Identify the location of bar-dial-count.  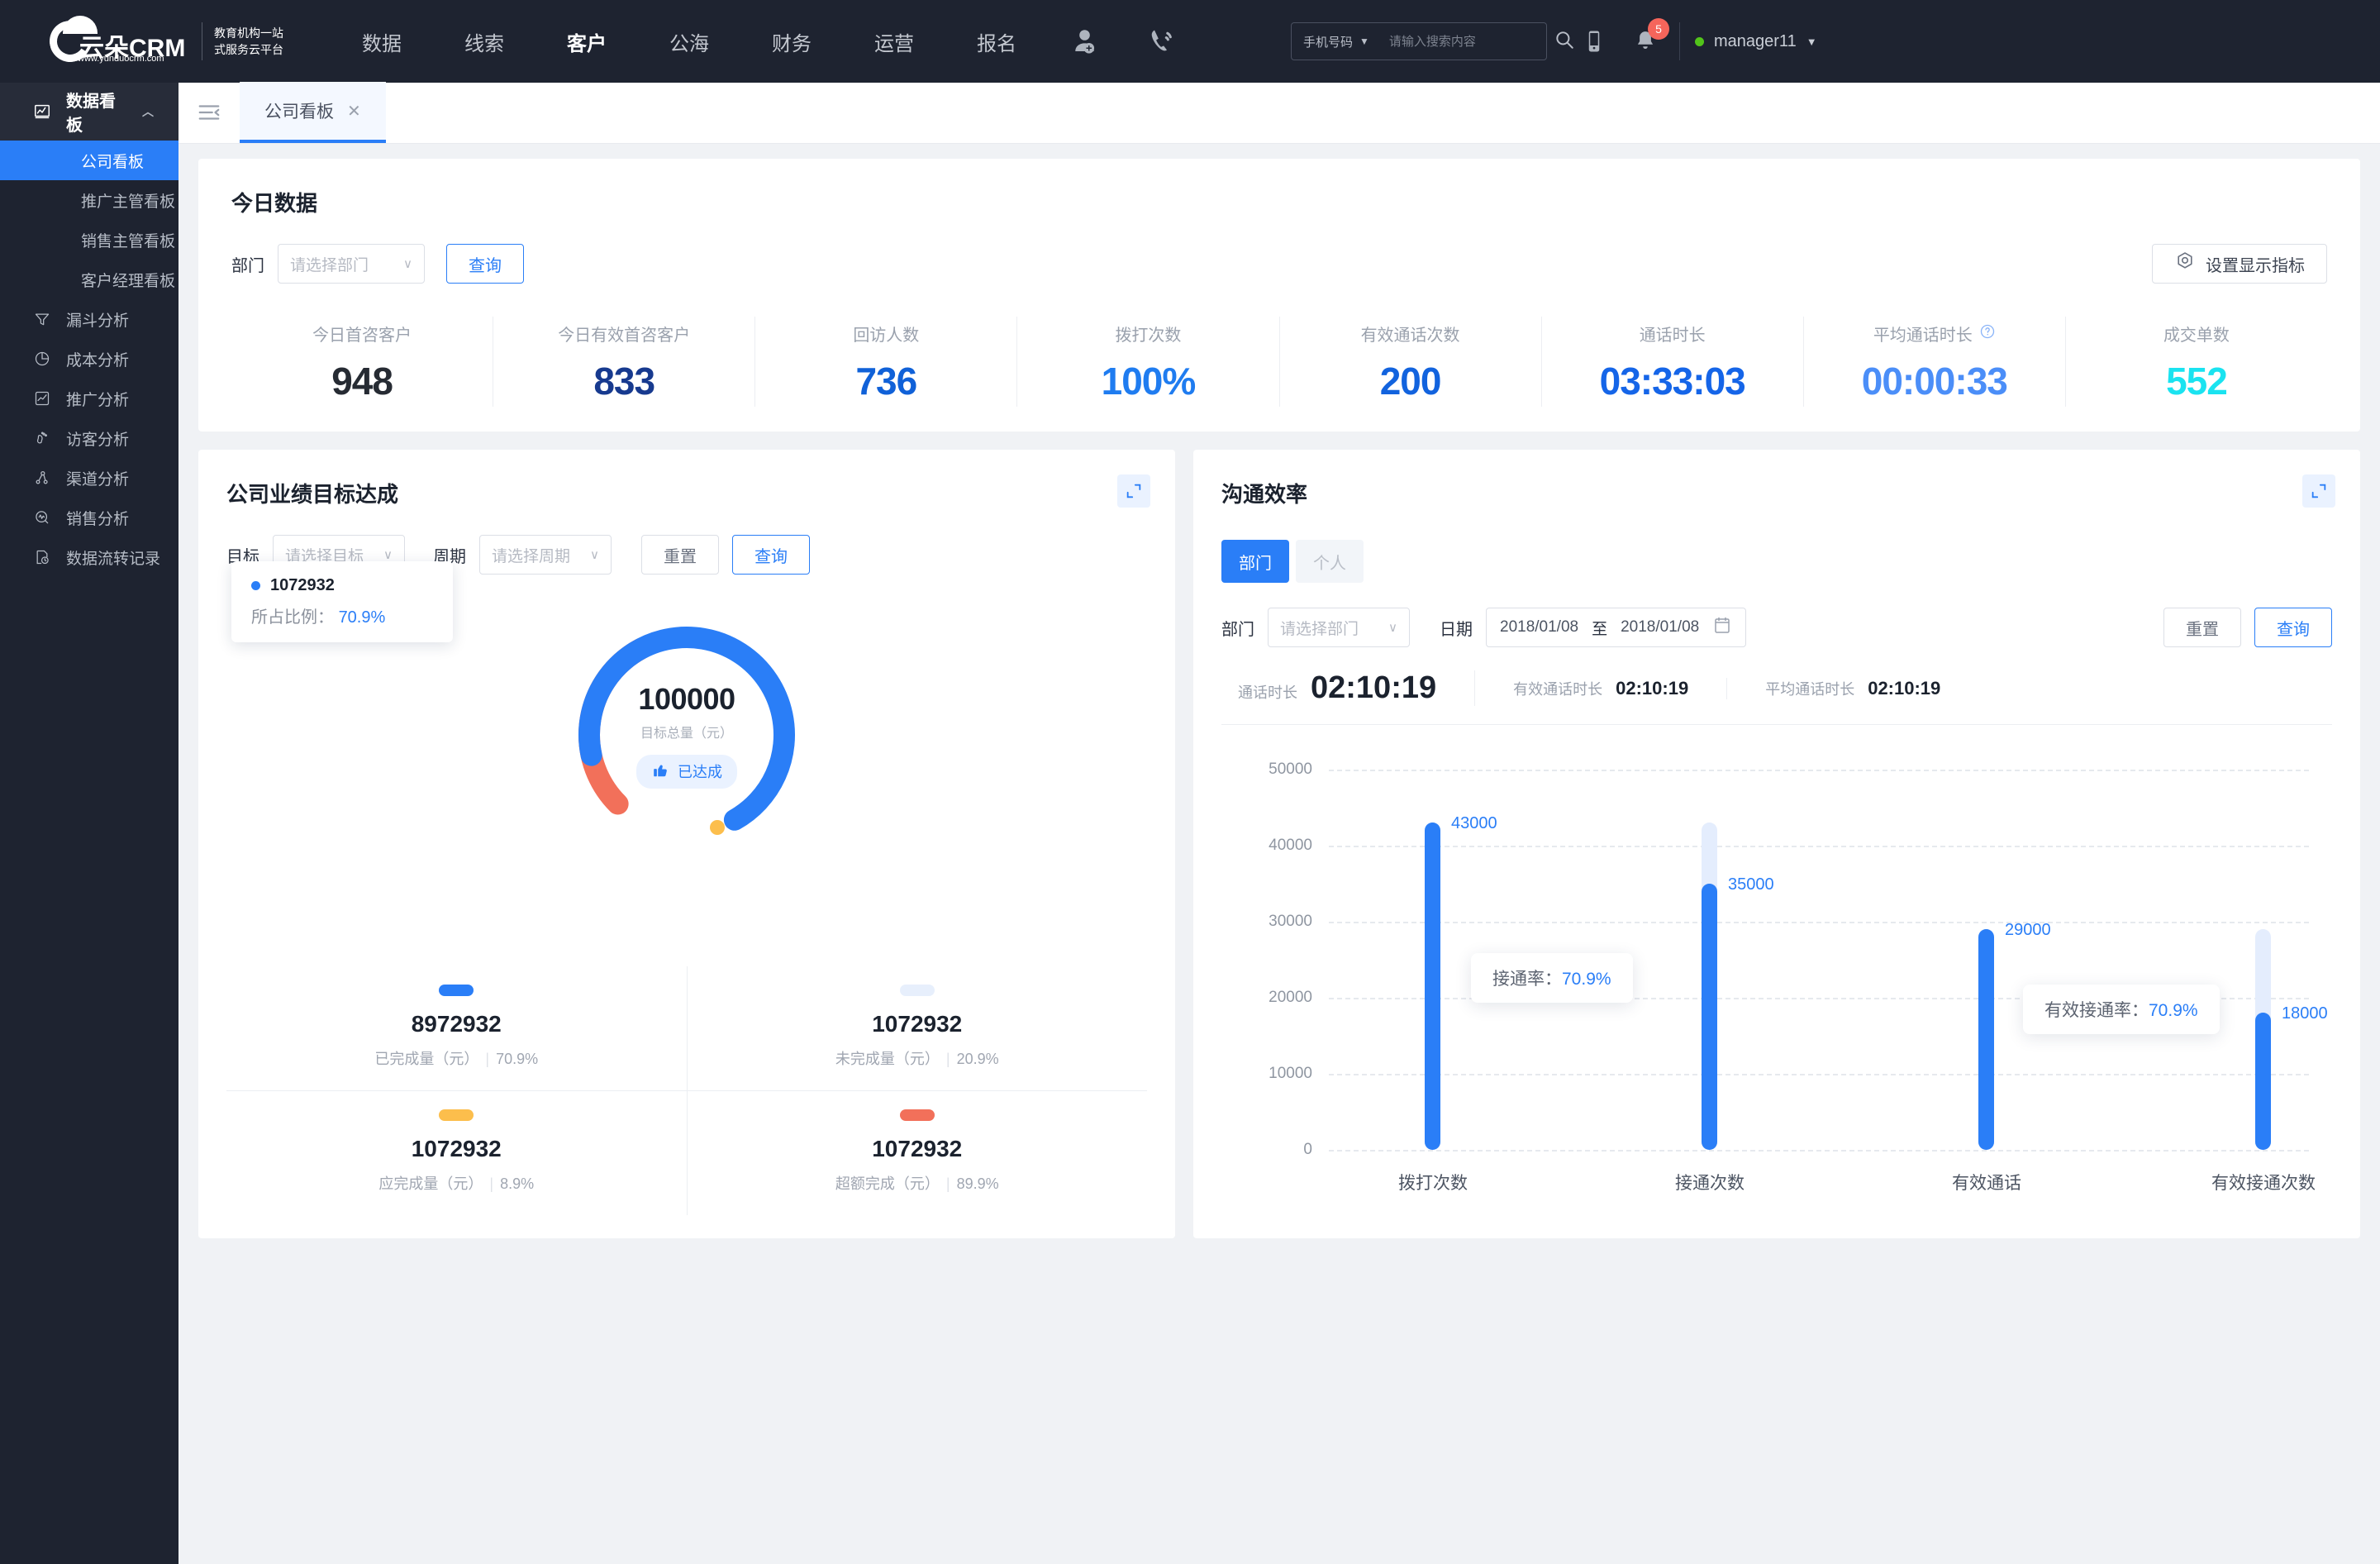
(1432, 987).